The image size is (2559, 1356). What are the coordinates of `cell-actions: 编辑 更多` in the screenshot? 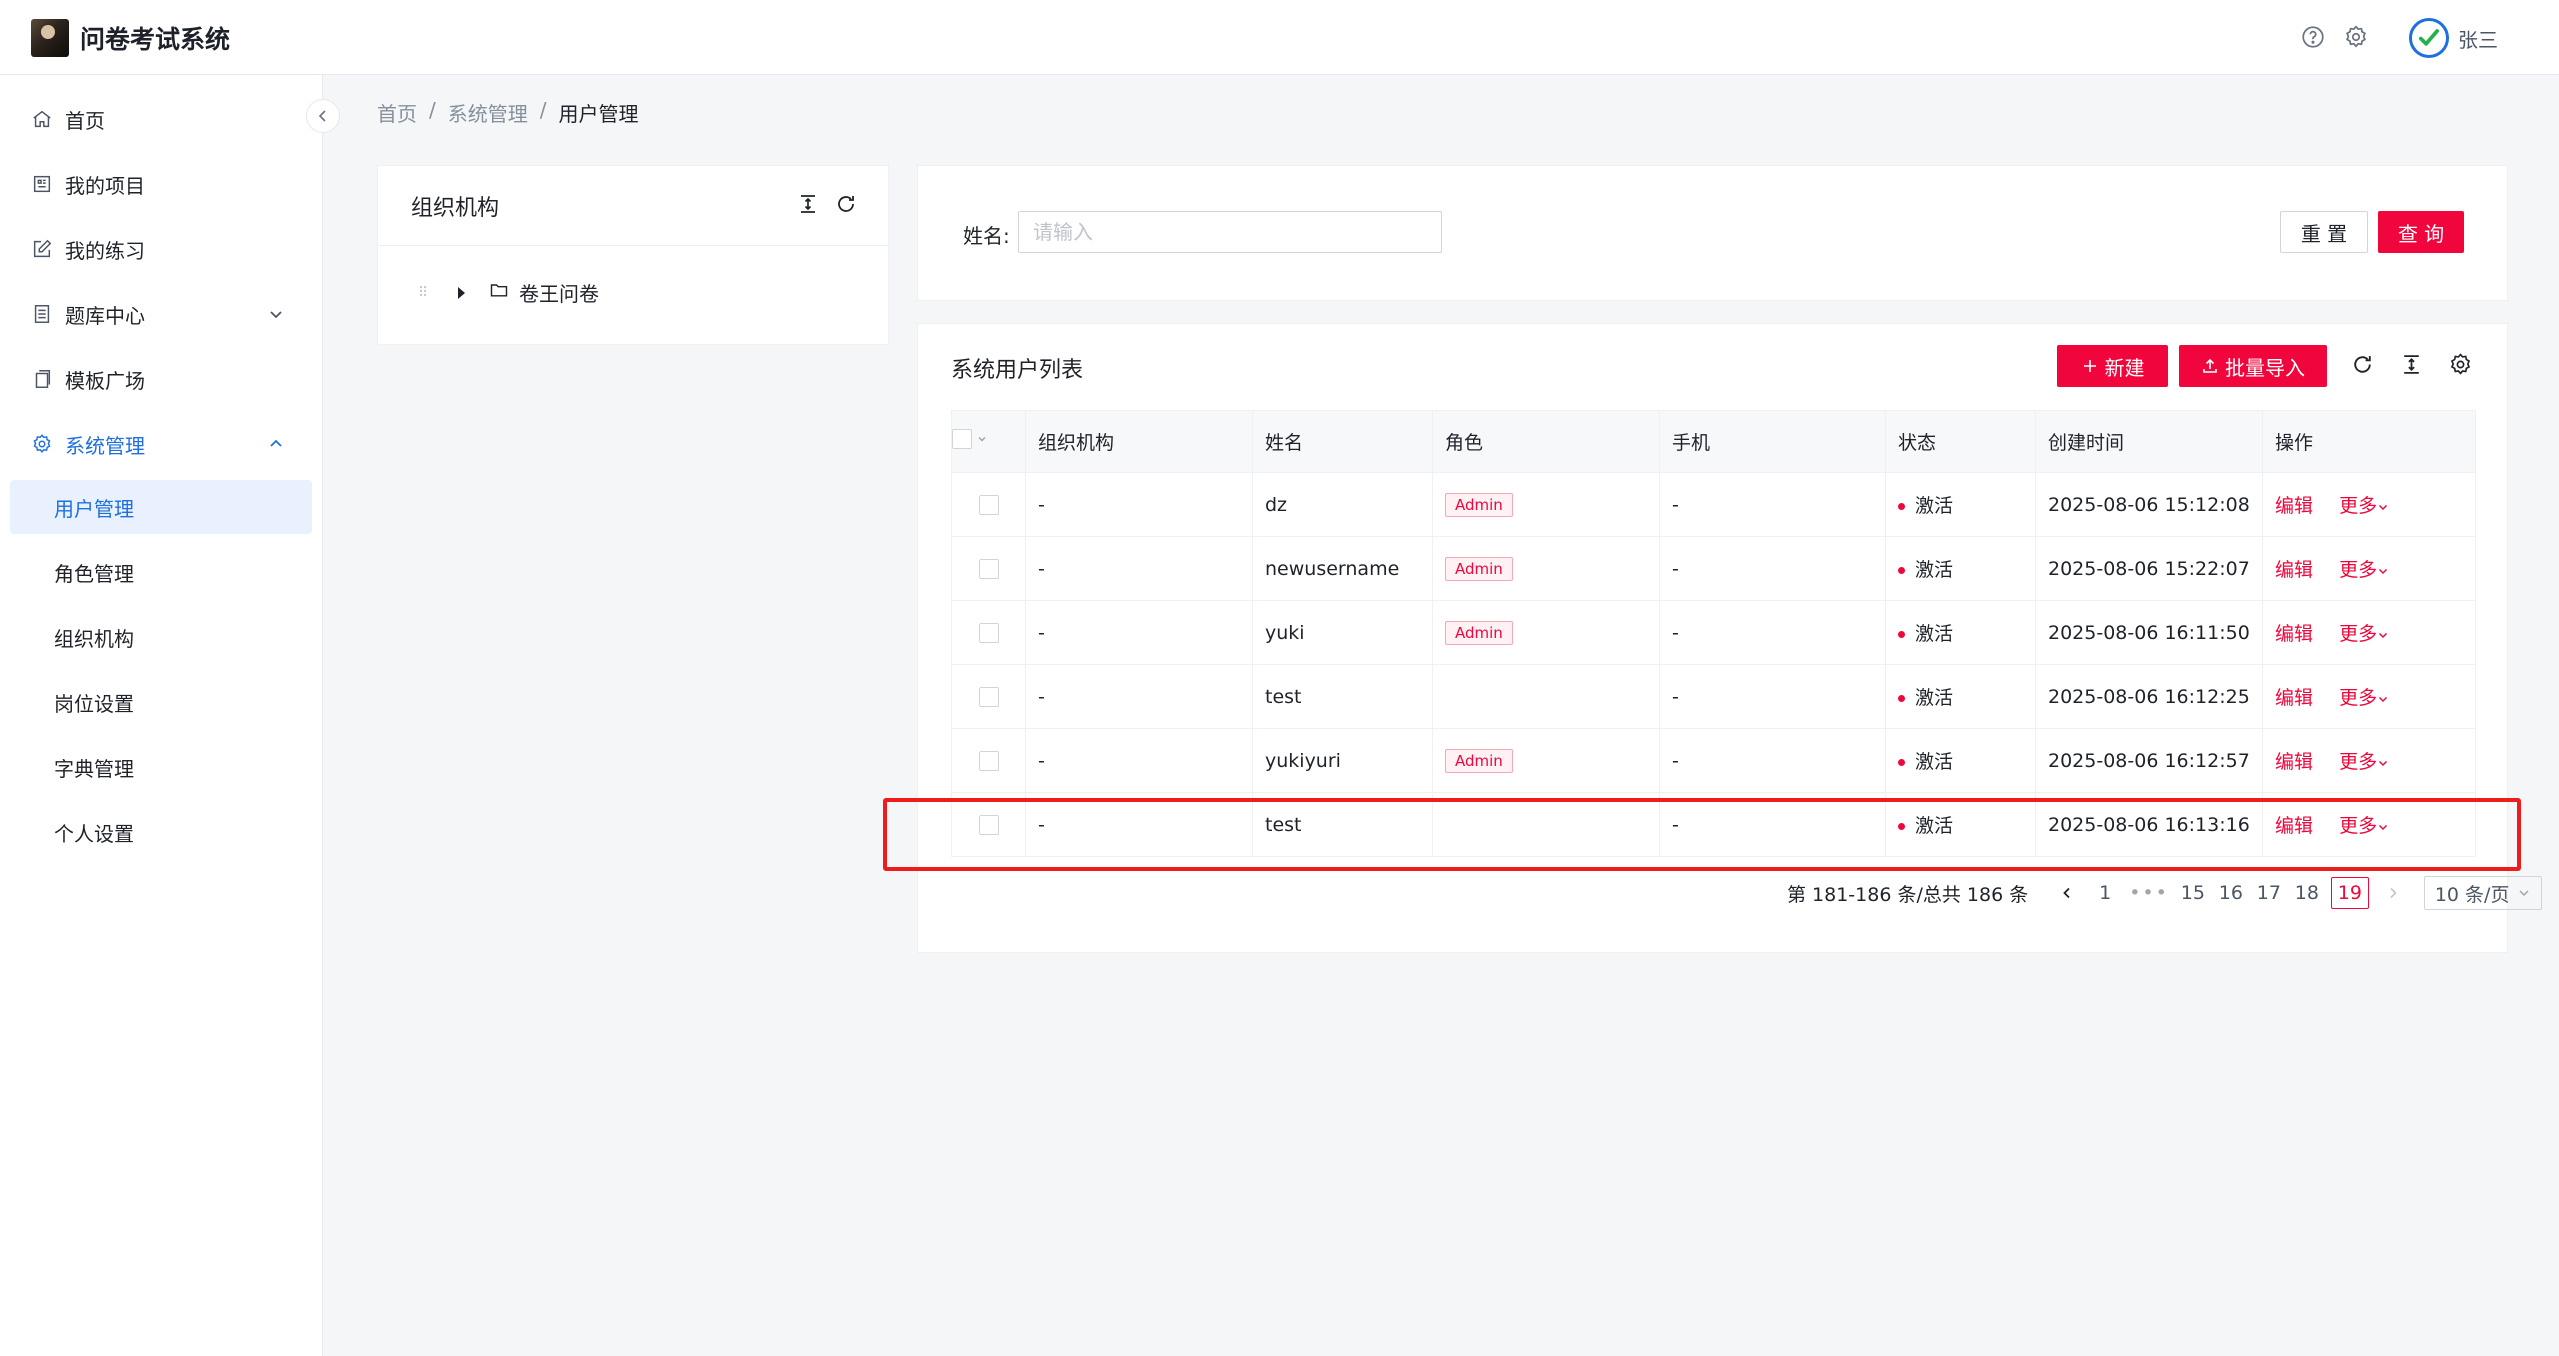 It's located at (2369, 760).